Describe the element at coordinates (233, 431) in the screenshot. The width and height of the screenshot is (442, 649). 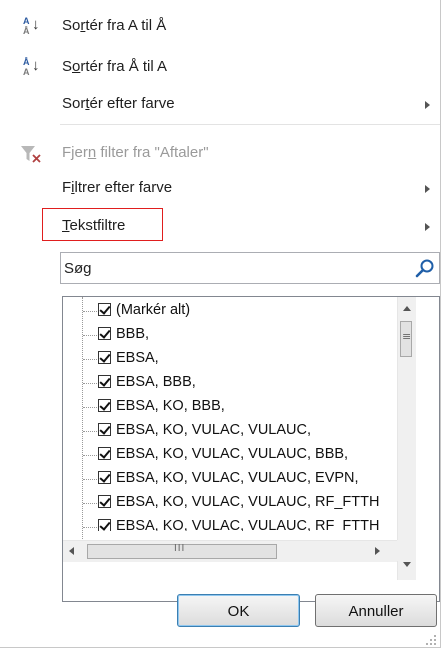
I see `list-item: EBSA, KO, VULAC, VULAUC,` at that location.